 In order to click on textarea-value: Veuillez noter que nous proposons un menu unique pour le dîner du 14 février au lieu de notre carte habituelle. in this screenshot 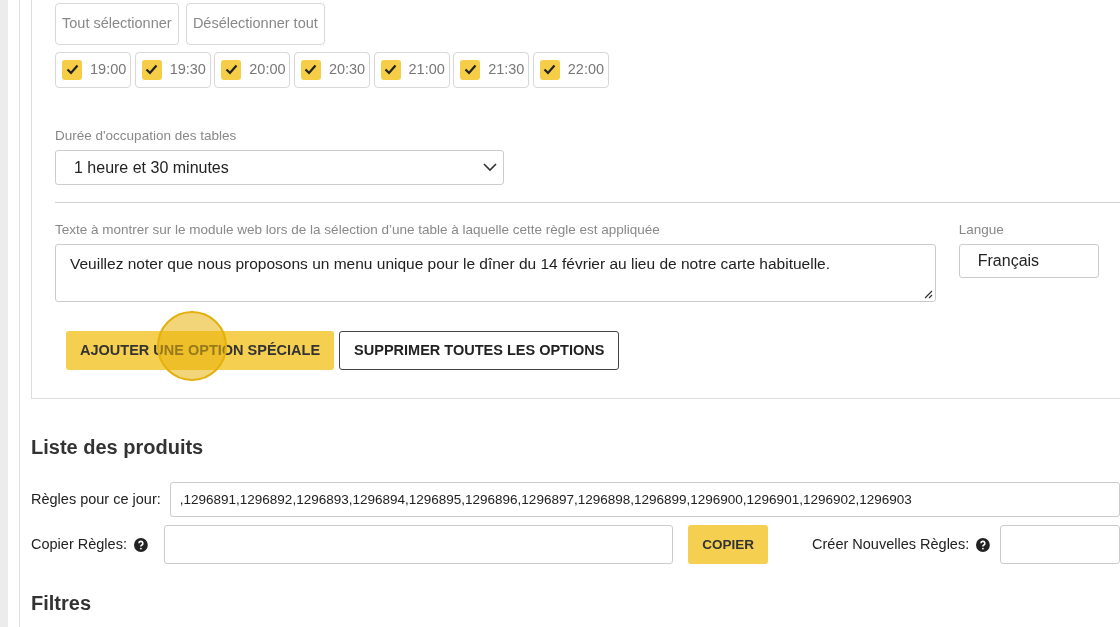, I will do `click(450, 264)`.